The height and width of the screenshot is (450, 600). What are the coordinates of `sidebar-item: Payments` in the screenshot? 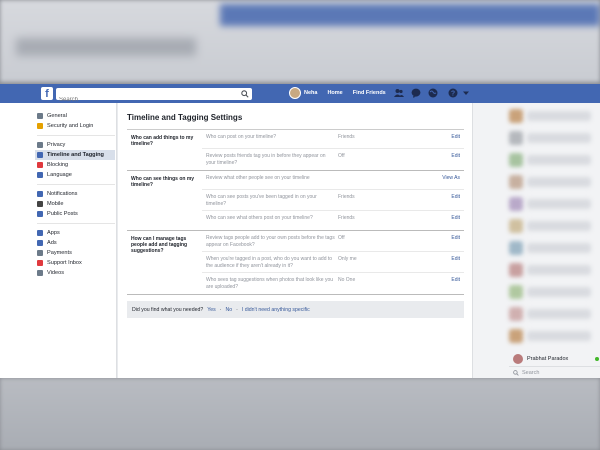 It's located at (75, 253).